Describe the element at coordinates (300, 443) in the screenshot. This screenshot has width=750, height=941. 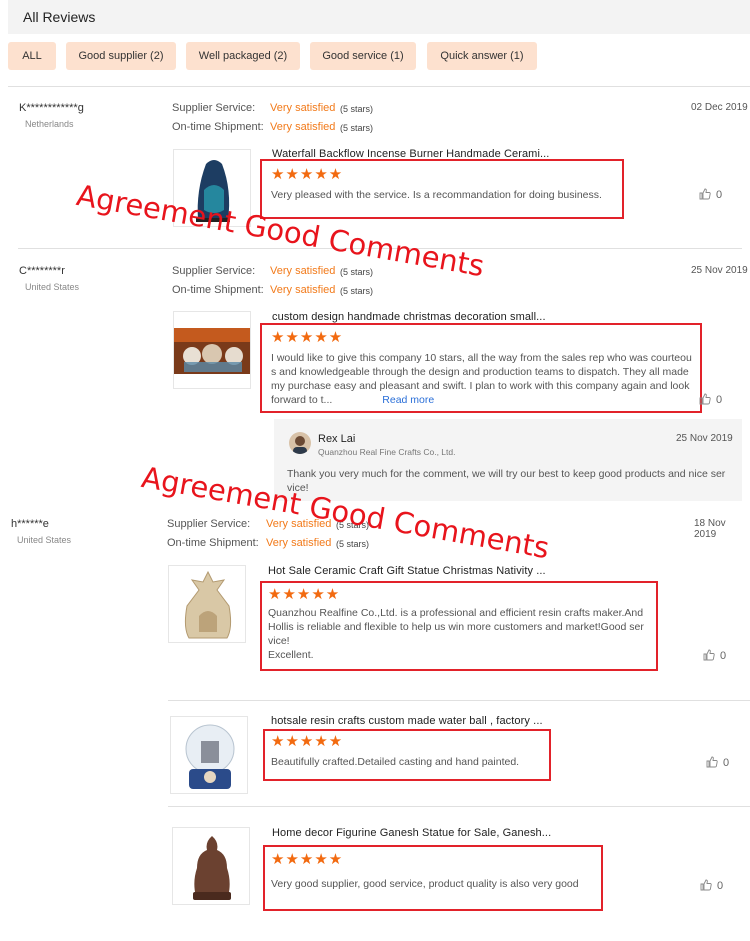
I see `avatar` at that location.